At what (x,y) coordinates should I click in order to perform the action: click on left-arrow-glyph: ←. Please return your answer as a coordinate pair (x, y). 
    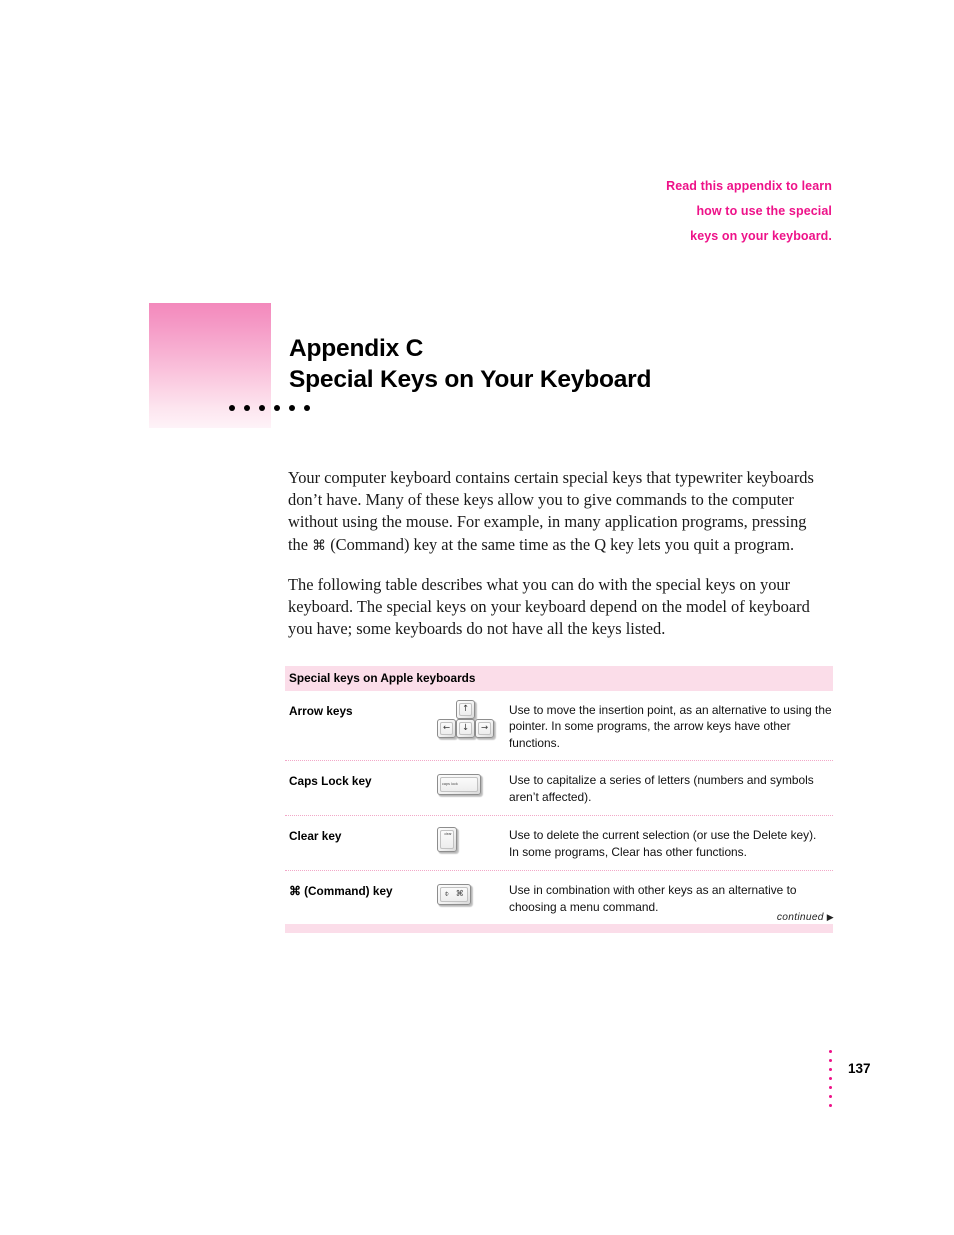
    Looking at the image, I should click on (446, 728).